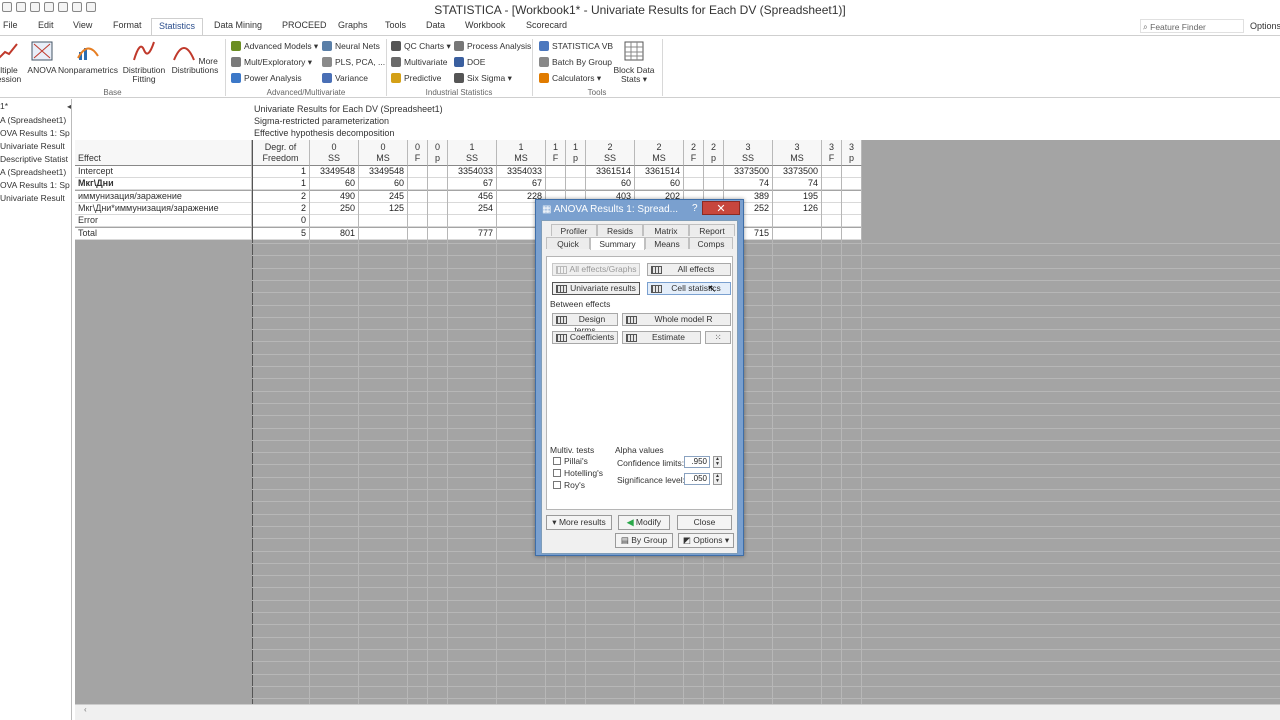 This screenshot has height=720, width=1280. What do you see at coordinates (4, 106) in the screenshot?
I see `tree-item: 1*` at bounding box center [4, 106].